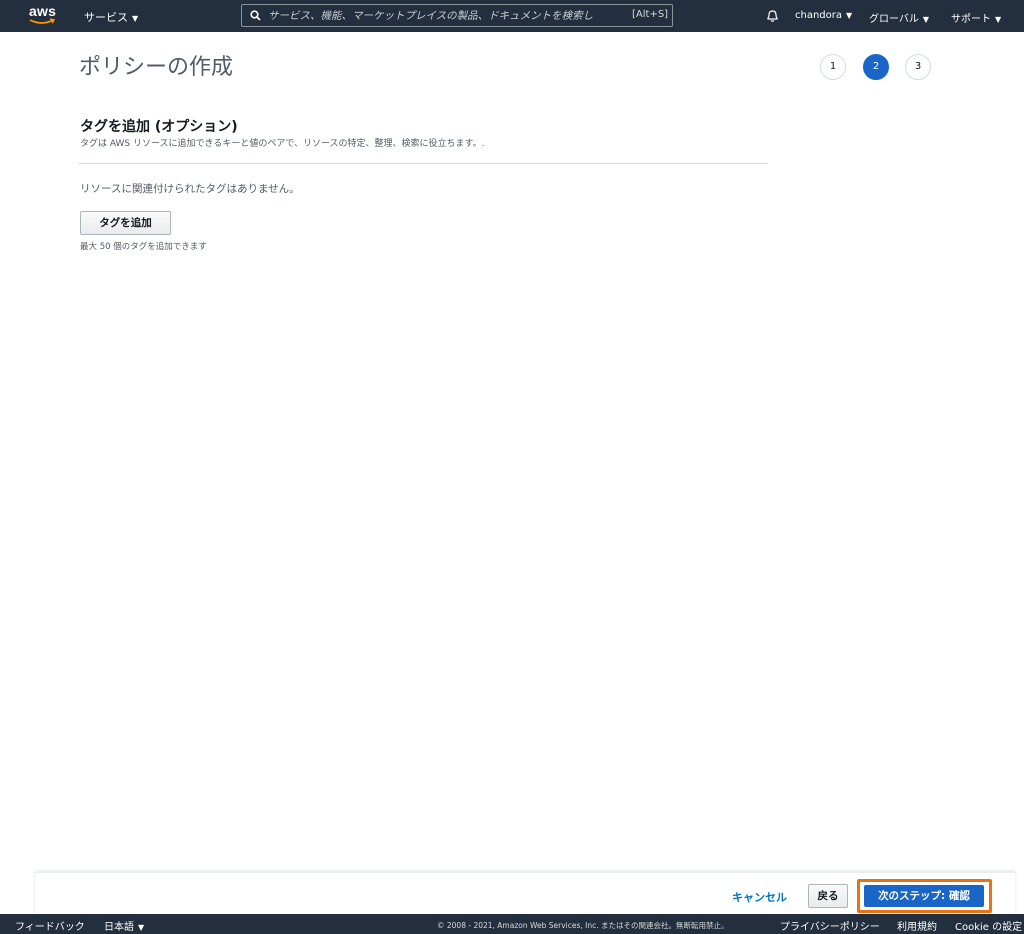 The height and width of the screenshot is (934, 1024). I want to click on search-box: [Alt+S], so click(457, 15).